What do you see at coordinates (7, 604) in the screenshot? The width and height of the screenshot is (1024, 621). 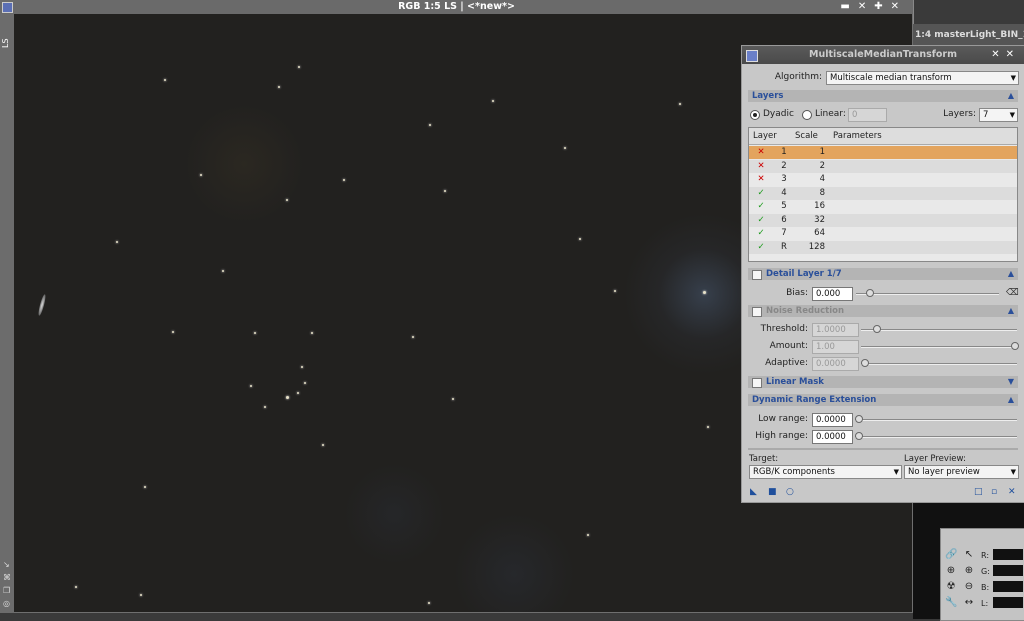 I see `settings-icon: ◎` at bounding box center [7, 604].